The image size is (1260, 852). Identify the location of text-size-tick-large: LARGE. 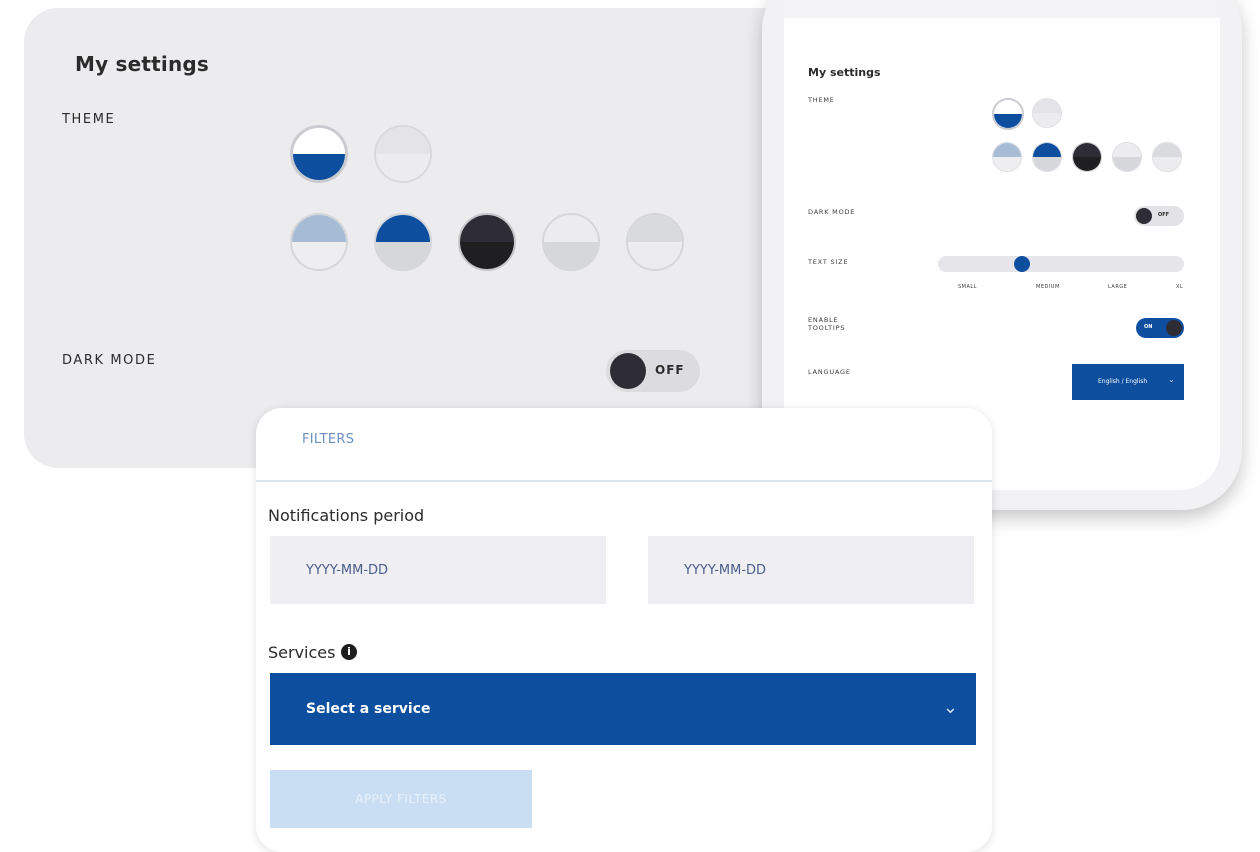
(1118, 287).